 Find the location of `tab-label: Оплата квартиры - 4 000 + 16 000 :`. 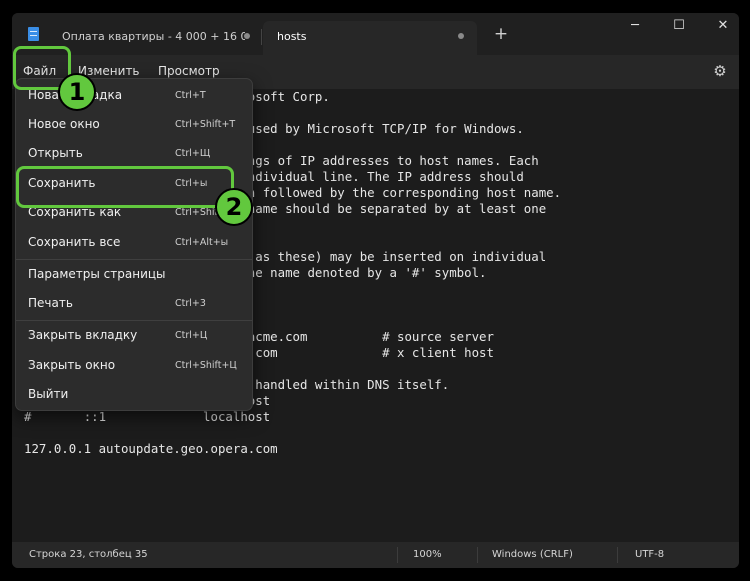

tab-label: Оплата квартиры - 4 000 + 16 000 : is located at coordinates (153, 36).